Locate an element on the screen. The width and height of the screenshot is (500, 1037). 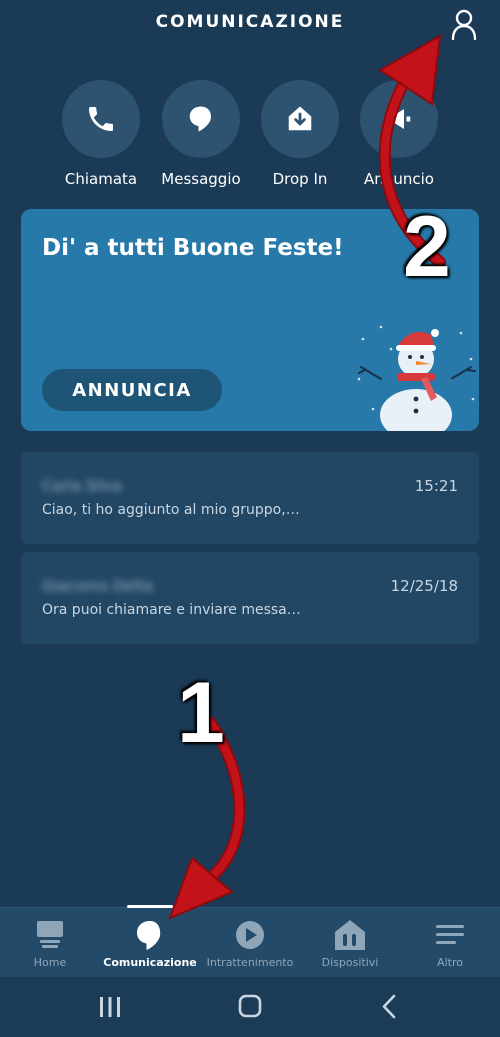
call-label: Chiamata is located at coordinates (101, 179).